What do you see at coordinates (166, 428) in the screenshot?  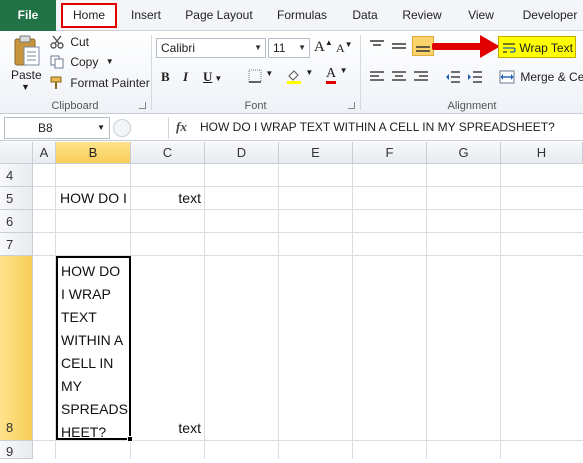 I see `cell-c8: text` at bounding box center [166, 428].